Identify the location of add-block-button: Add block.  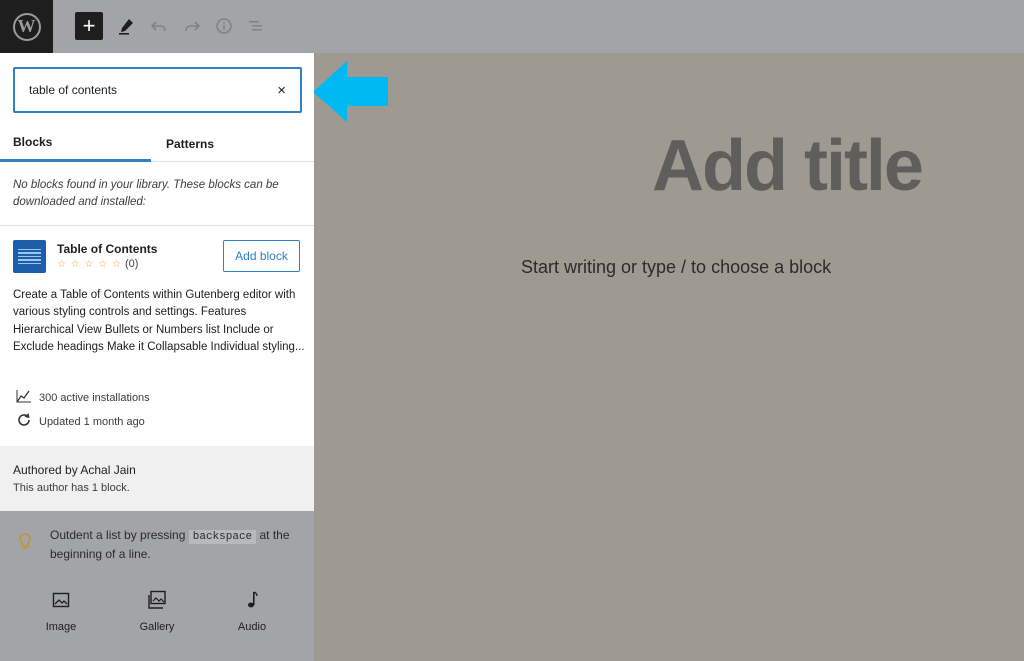
(261, 256).